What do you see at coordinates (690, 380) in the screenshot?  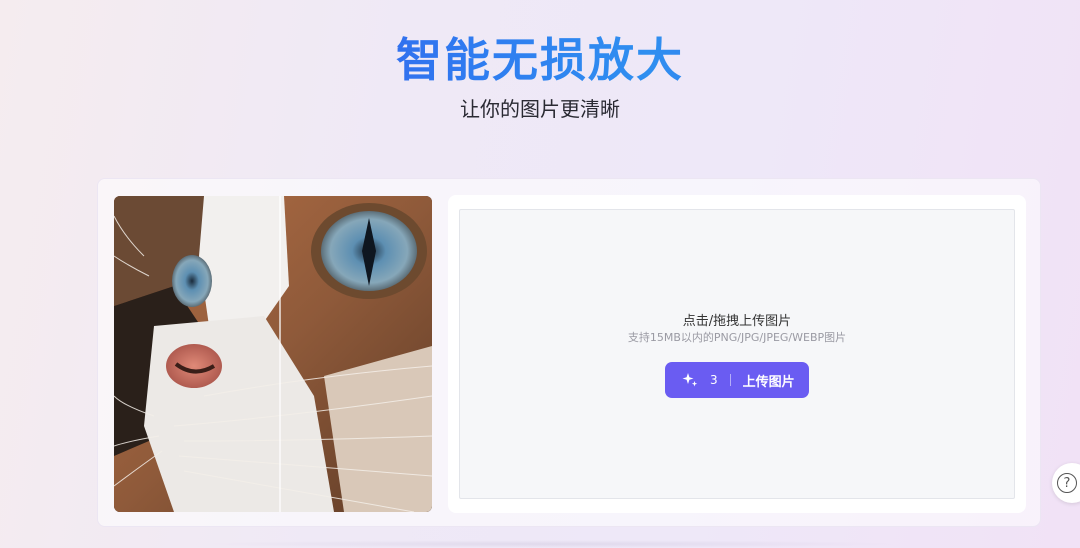 I see `sparkle-icon` at bounding box center [690, 380].